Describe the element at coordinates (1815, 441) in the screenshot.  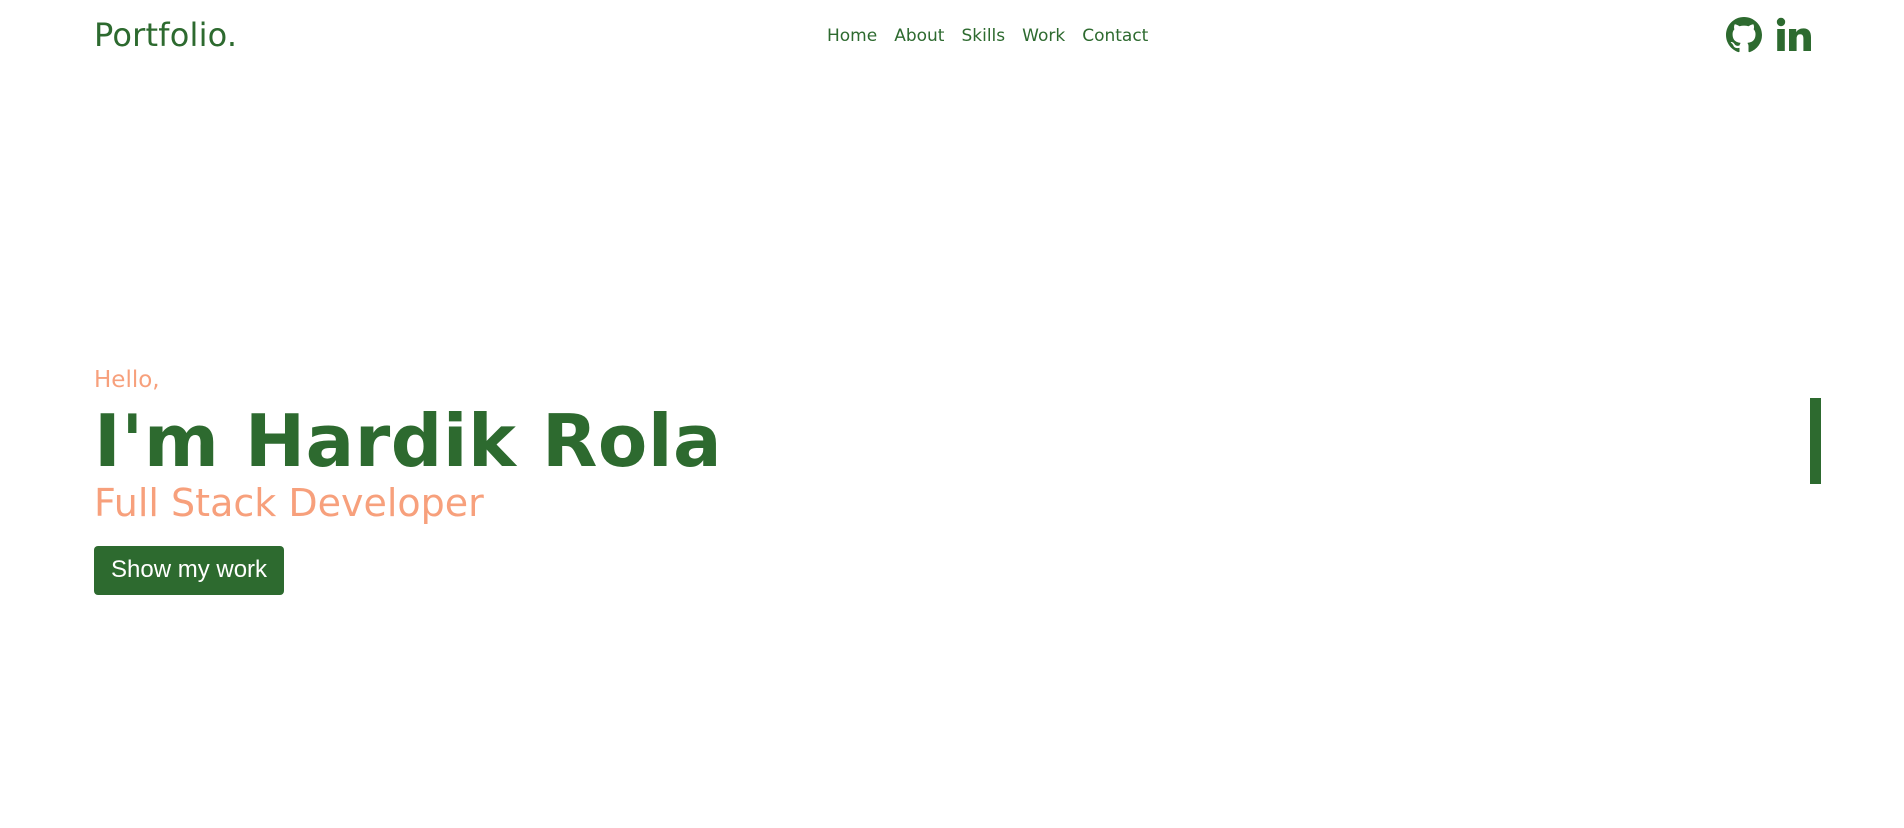
I see `side-accent-bar` at that location.